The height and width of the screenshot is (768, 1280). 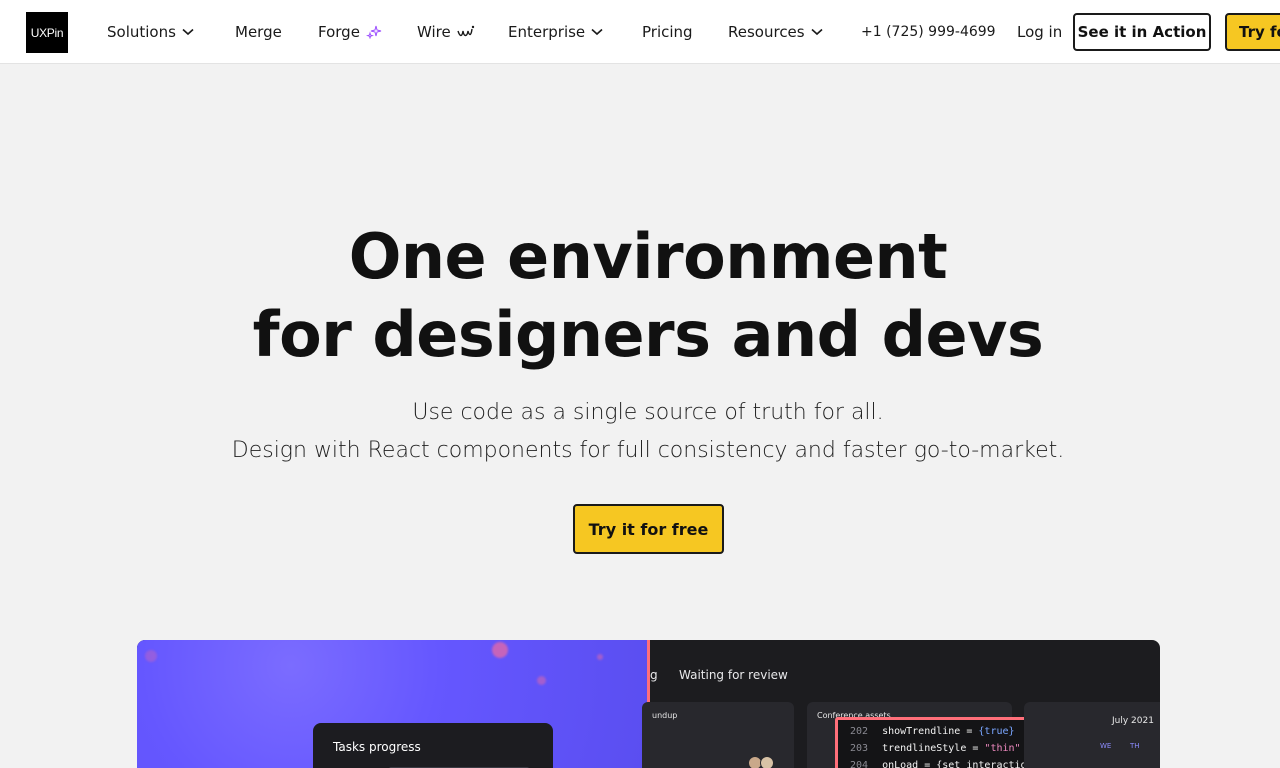 I want to click on nav-merge-label: Merge, so click(x=258, y=32).